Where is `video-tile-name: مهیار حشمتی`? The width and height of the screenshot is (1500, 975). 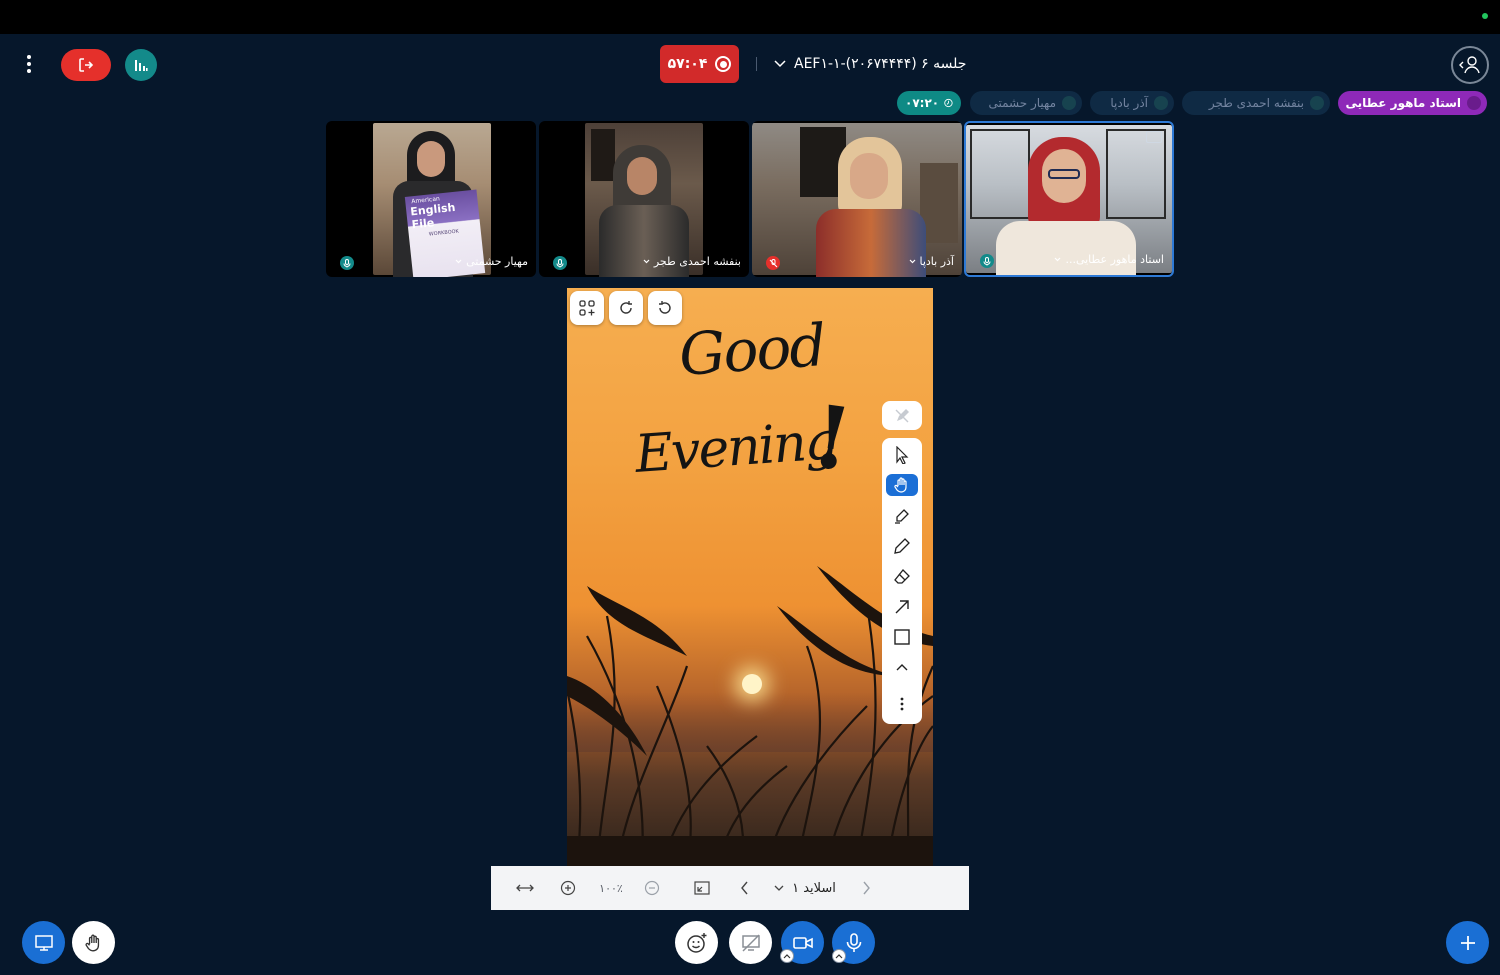
video-tile-name: مهیار حشمتی is located at coordinates (491, 261).